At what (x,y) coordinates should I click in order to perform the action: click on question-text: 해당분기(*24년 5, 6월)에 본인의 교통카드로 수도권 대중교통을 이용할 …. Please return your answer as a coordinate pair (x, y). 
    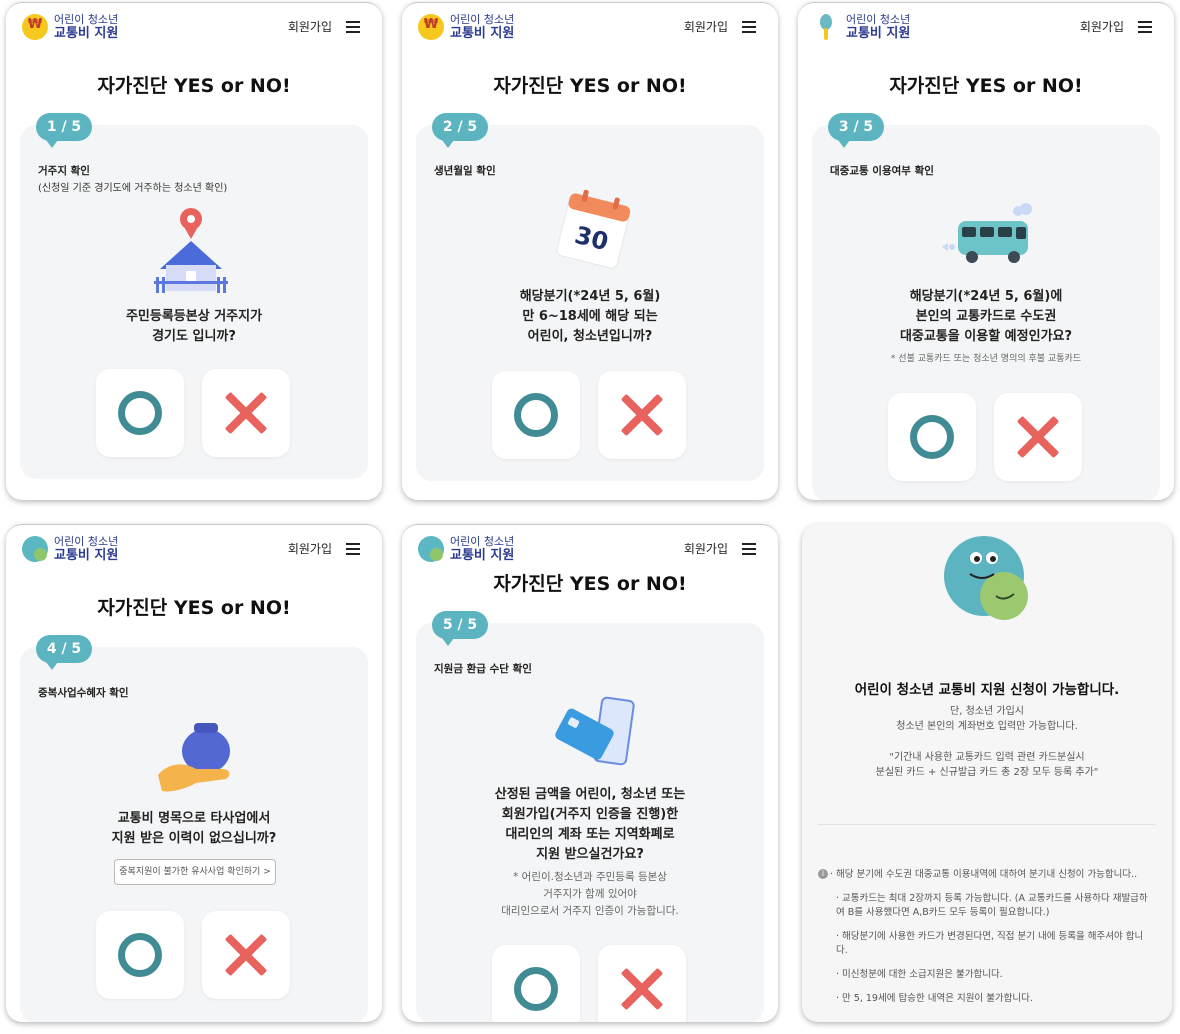
    Looking at the image, I should click on (986, 316).